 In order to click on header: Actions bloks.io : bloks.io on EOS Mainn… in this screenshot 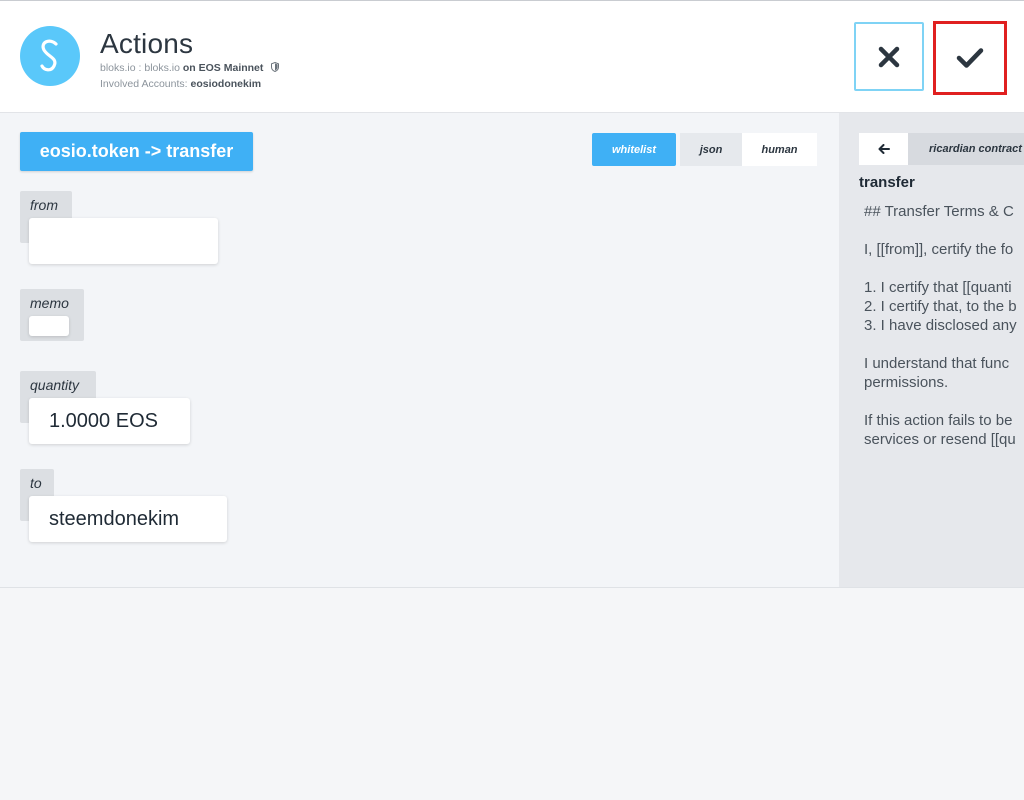, I will do `click(512, 56)`.